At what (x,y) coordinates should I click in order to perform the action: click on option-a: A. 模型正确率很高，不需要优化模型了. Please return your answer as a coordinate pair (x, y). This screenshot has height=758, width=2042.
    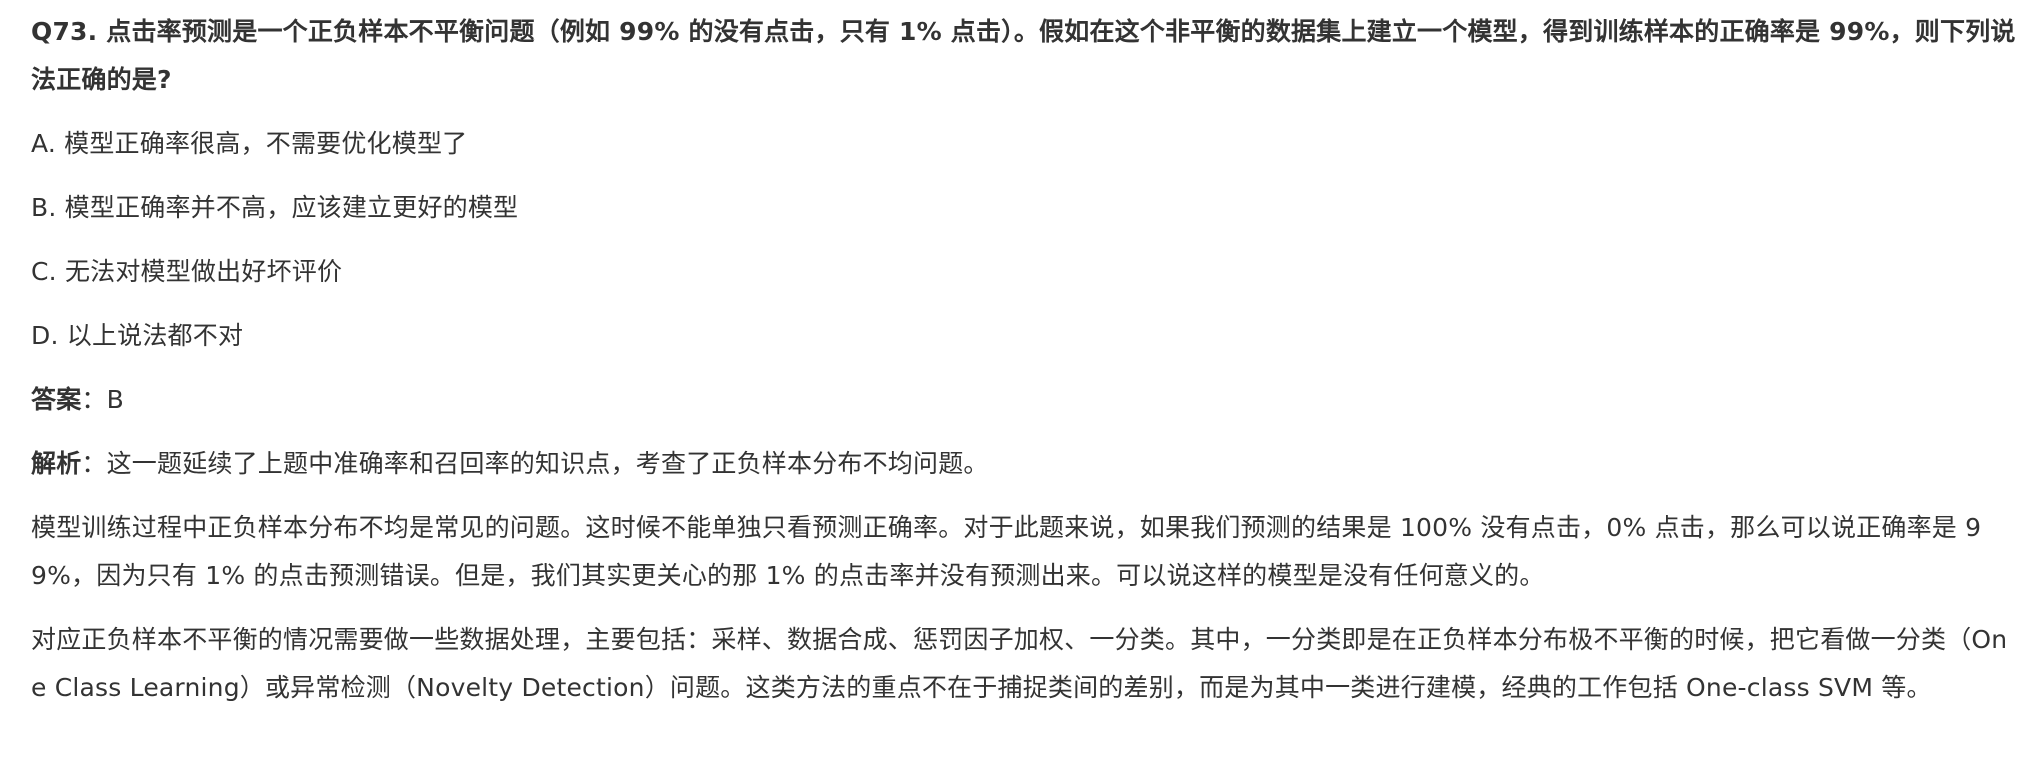
    Looking at the image, I should click on (249, 143).